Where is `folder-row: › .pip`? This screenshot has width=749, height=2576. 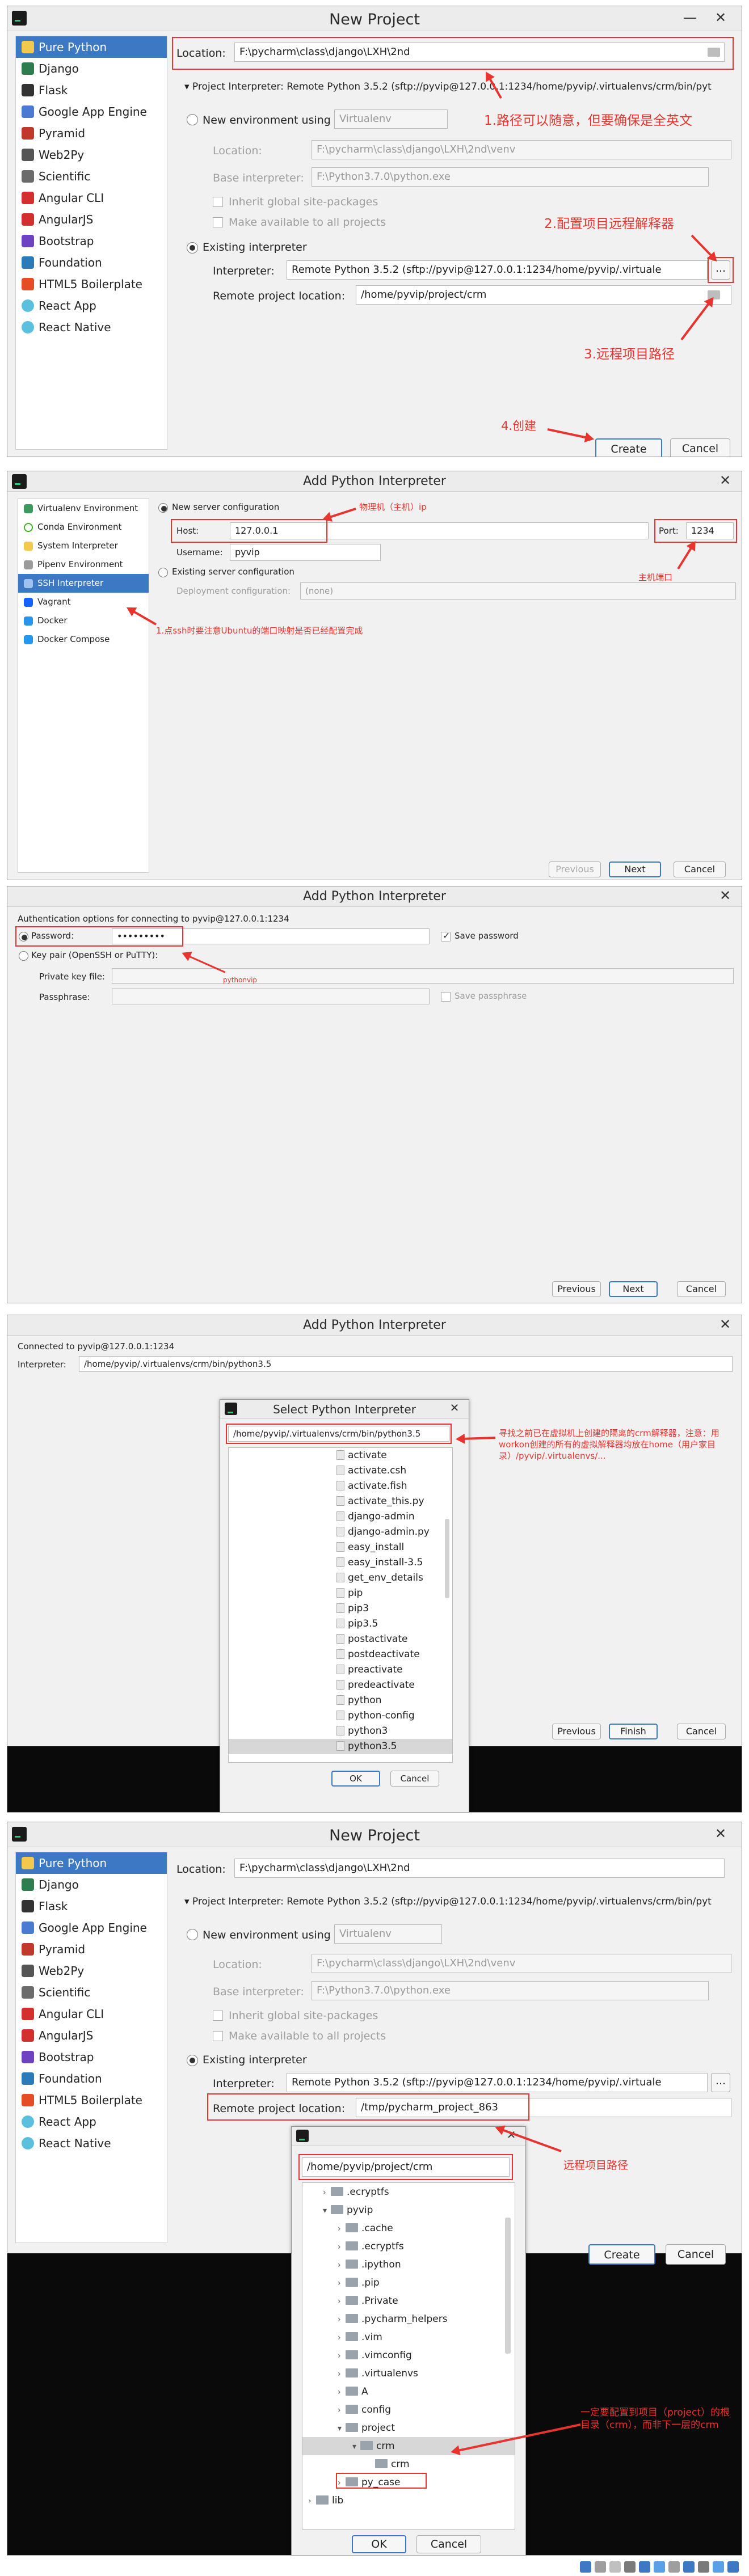 folder-row: › .pip is located at coordinates (408, 2283).